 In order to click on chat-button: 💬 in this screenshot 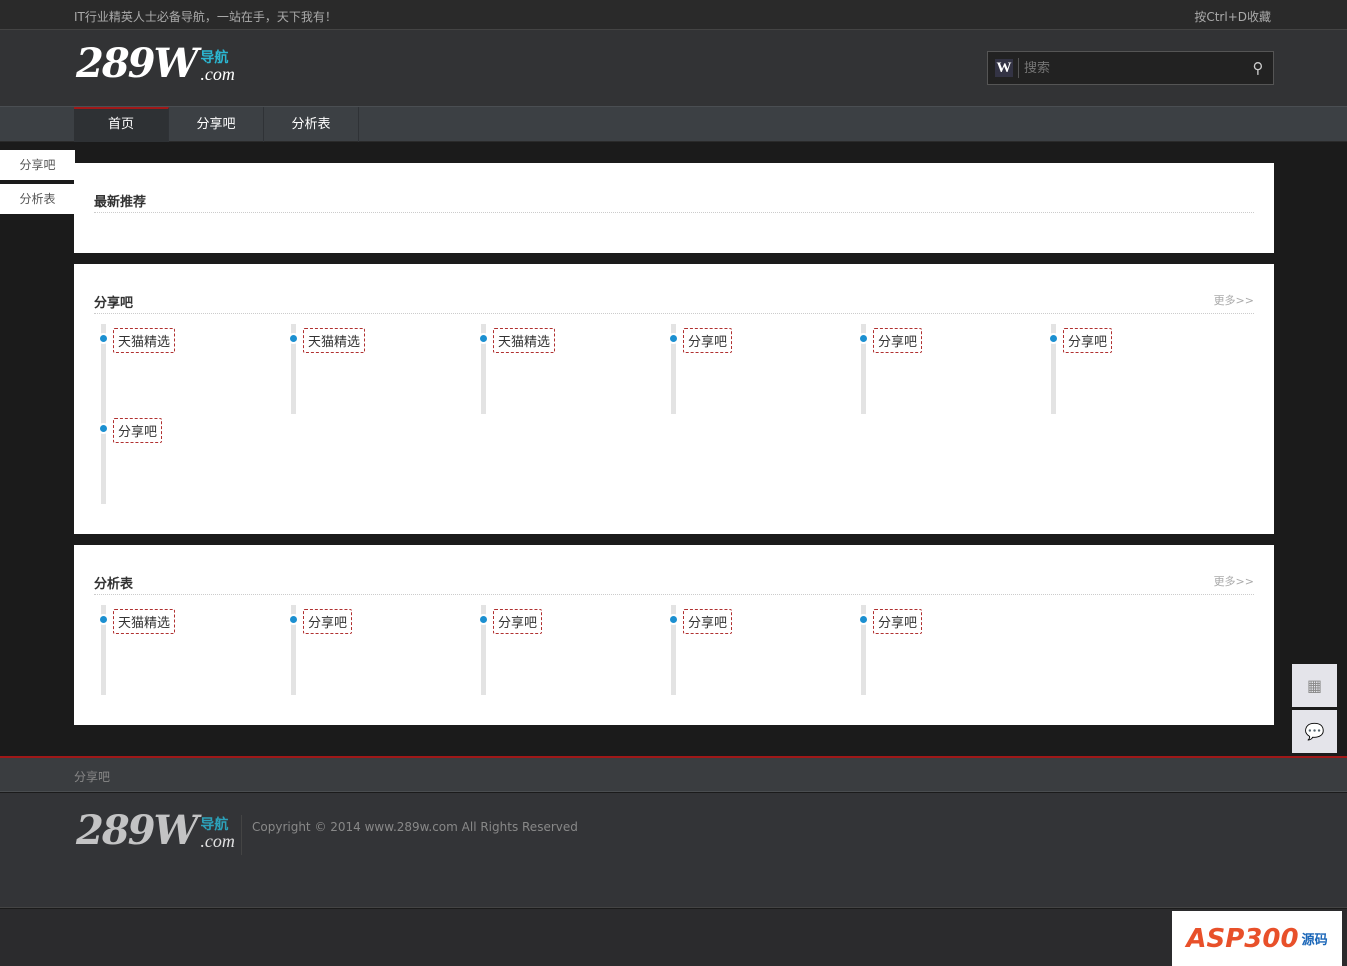, I will do `click(1314, 731)`.